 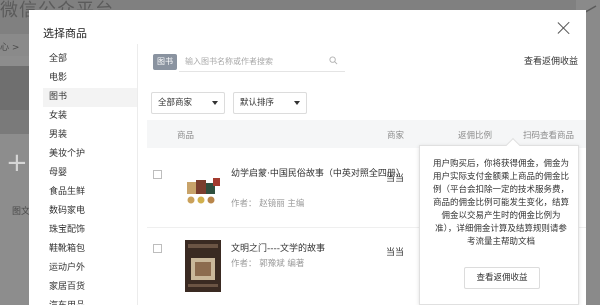 I want to click on header-qr: 扫码查看商品, so click(x=549, y=136).